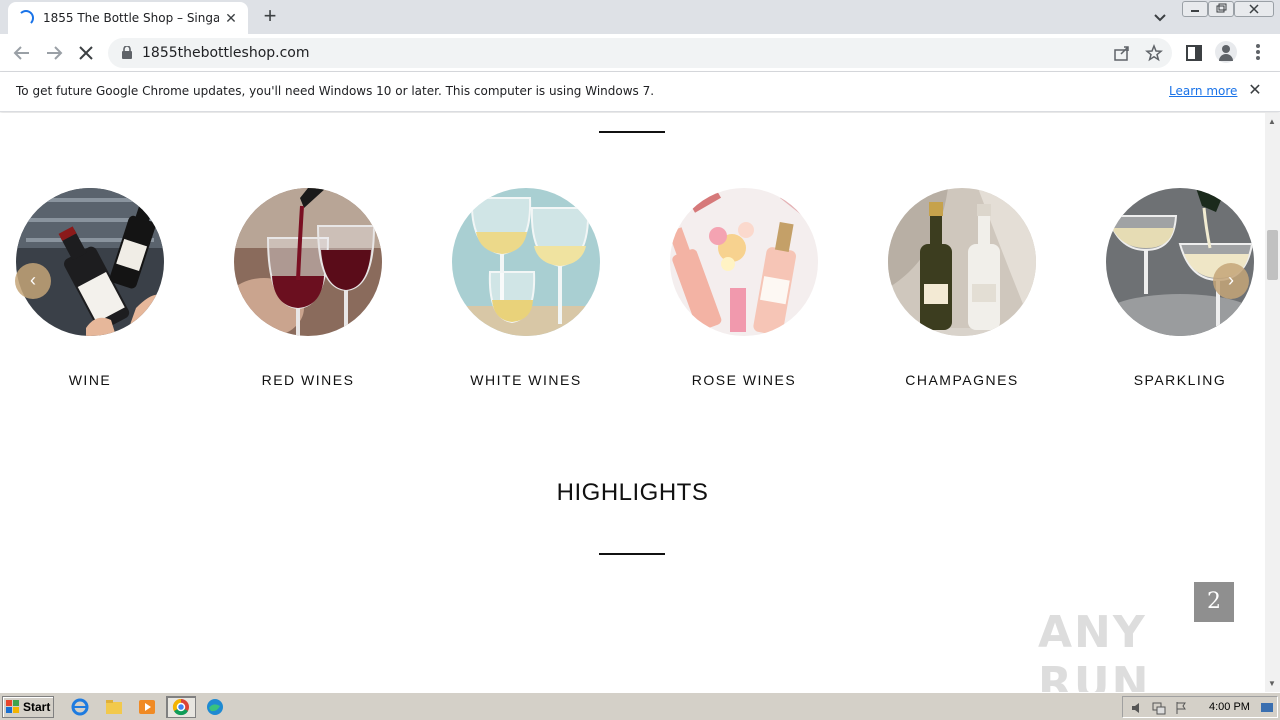  I want to click on anyrun-watermark: ANY RUN, so click(1094, 649).